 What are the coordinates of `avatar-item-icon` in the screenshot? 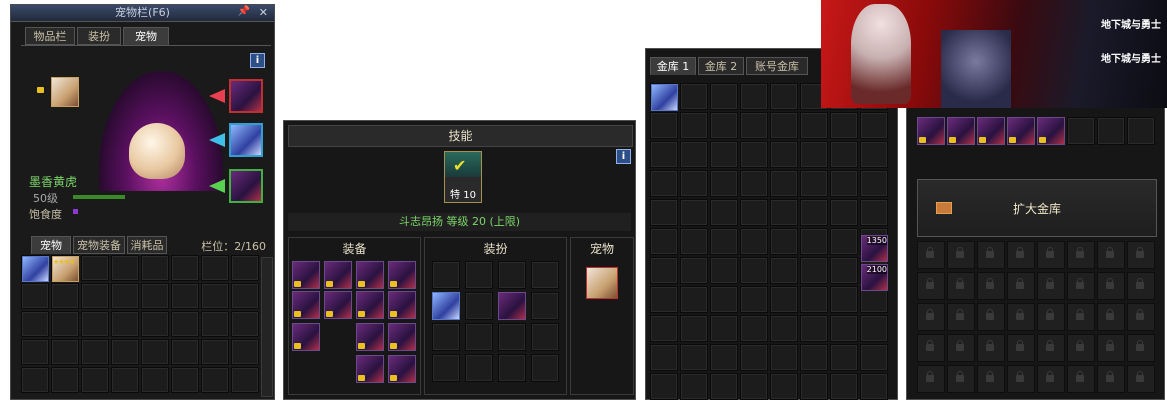 It's located at (446, 306).